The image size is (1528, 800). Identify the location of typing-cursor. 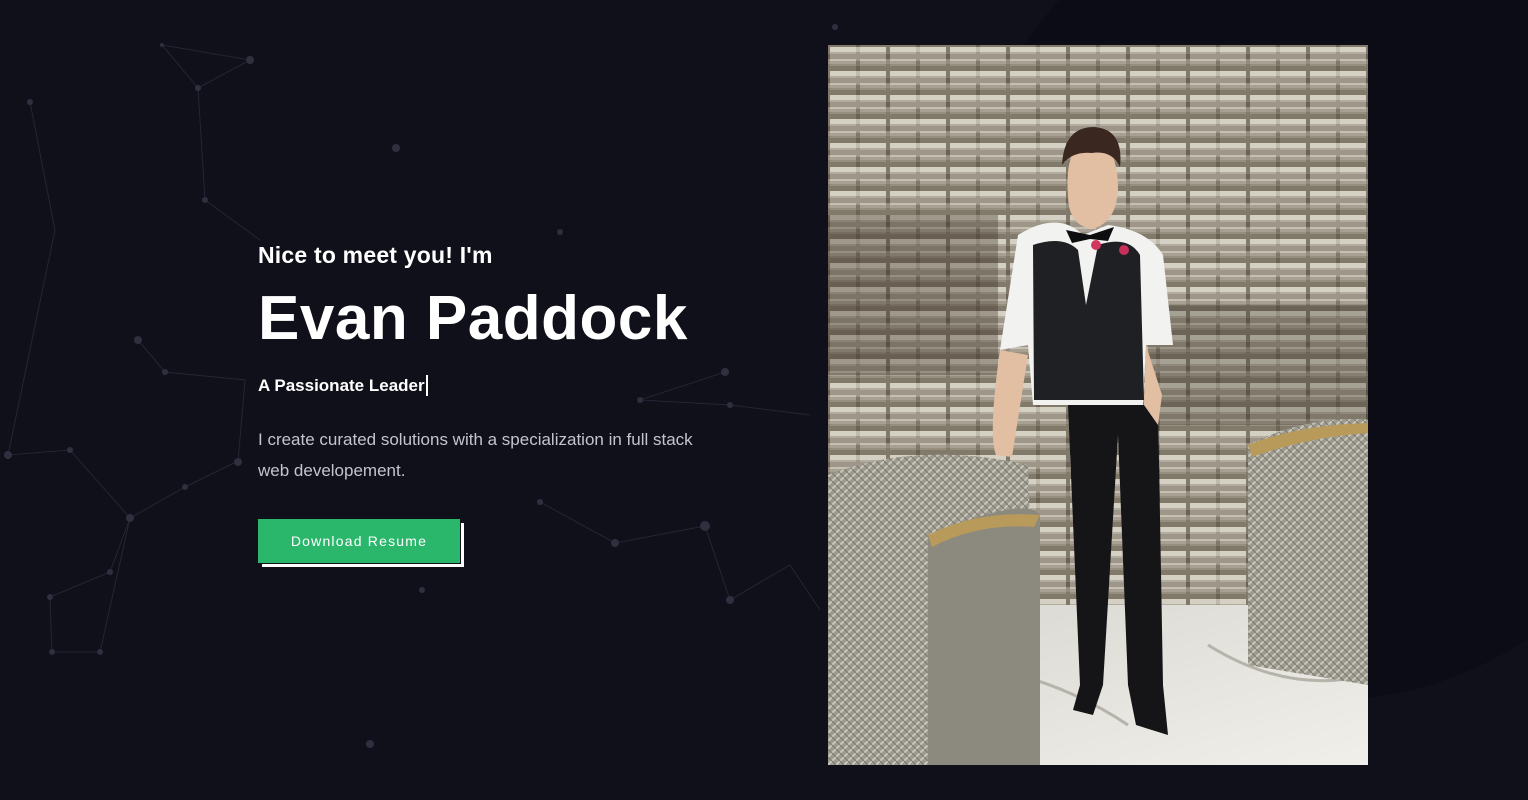
(426, 386).